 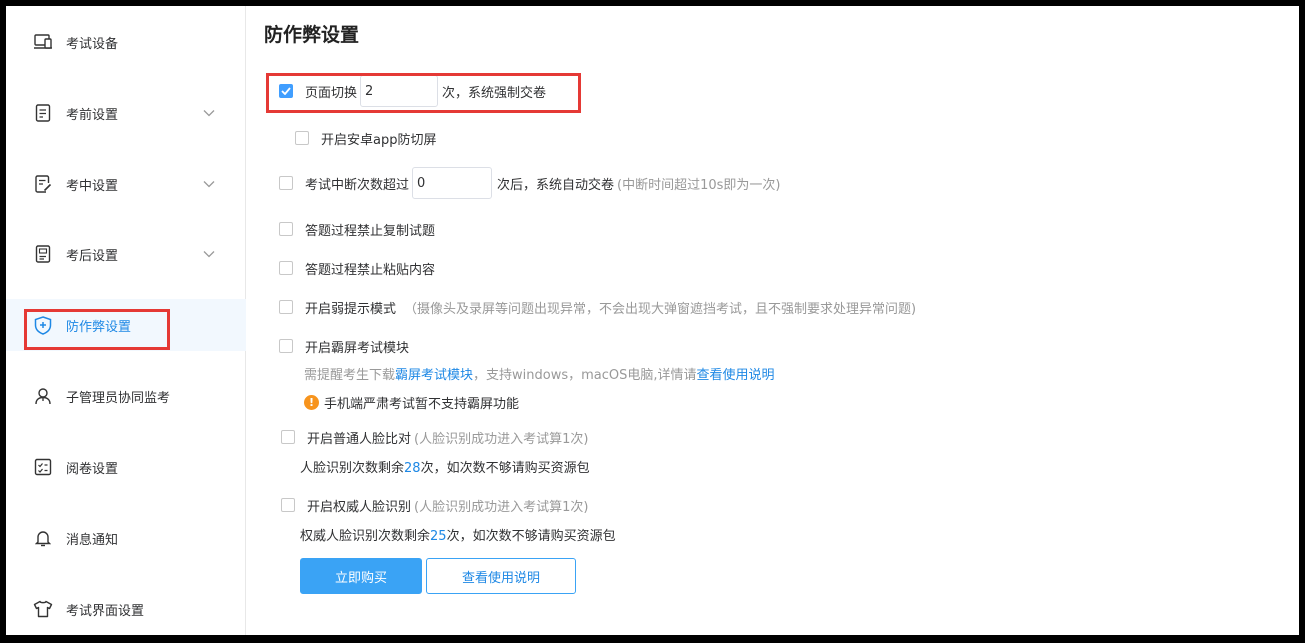 I want to click on no-paste-checkbox, so click(x=286, y=268).